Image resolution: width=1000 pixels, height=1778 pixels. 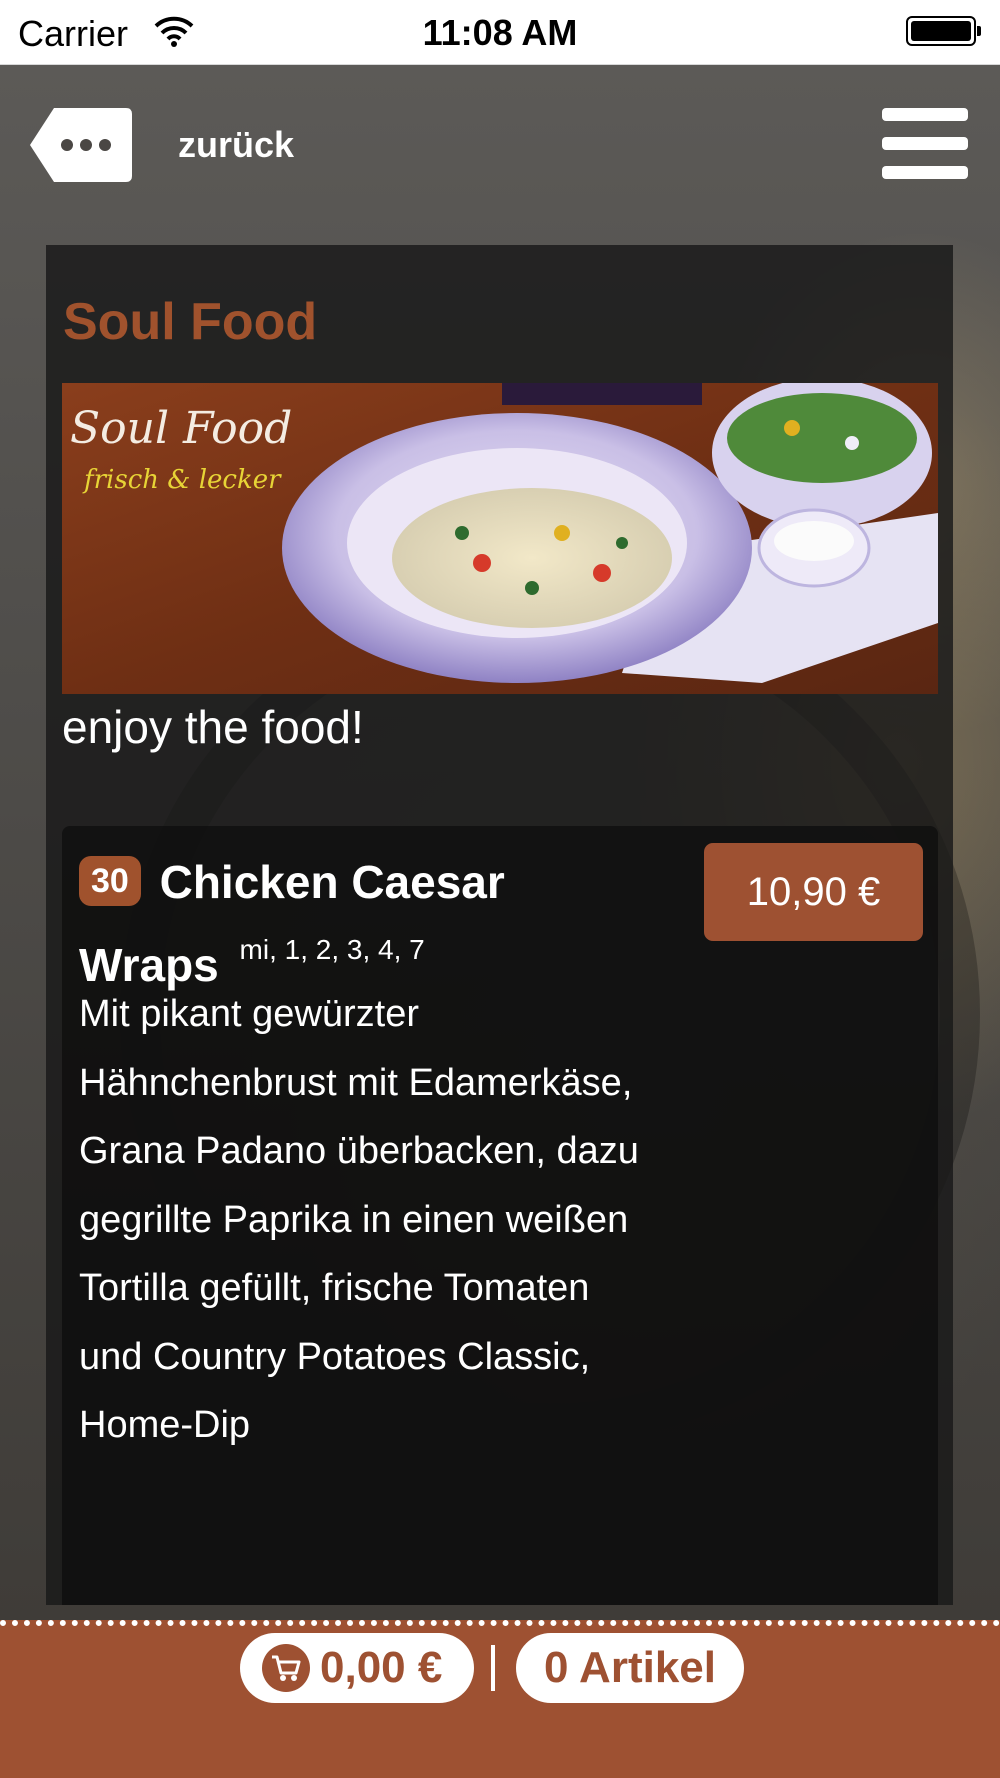 What do you see at coordinates (182, 480) in the screenshot?
I see `banner-script-subtitle: frisch & lecker` at bounding box center [182, 480].